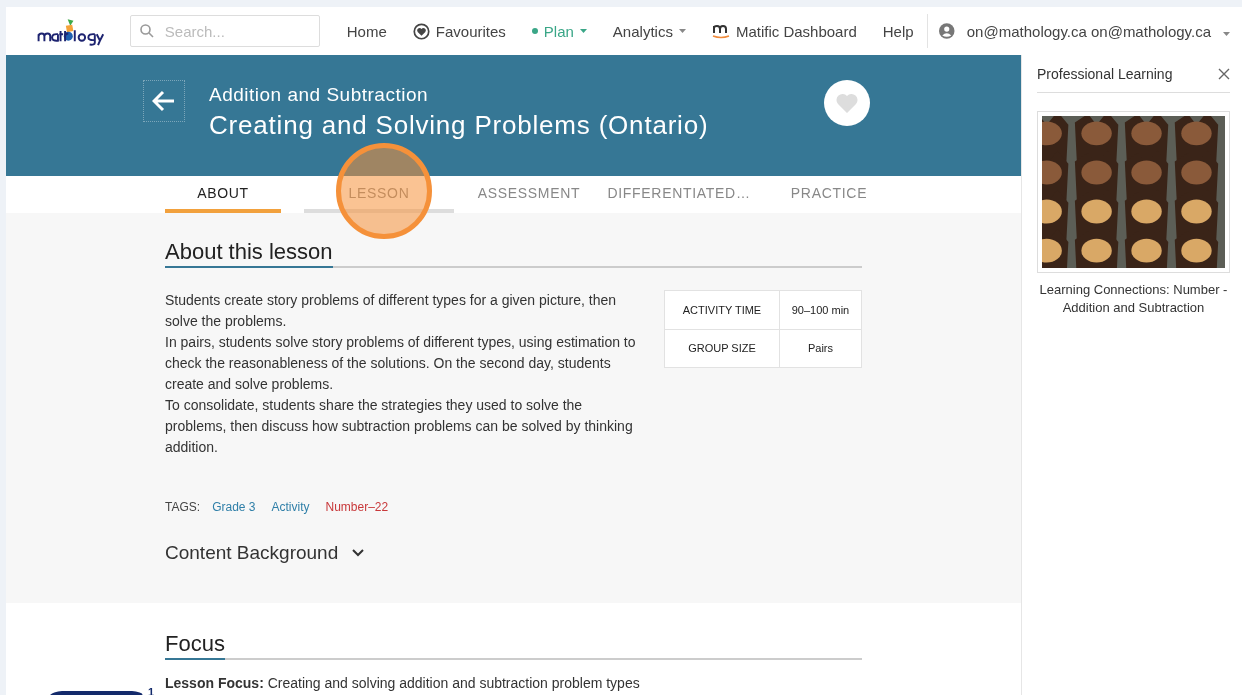  I want to click on sidebar-title: Professional Learning, so click(1105, 74).